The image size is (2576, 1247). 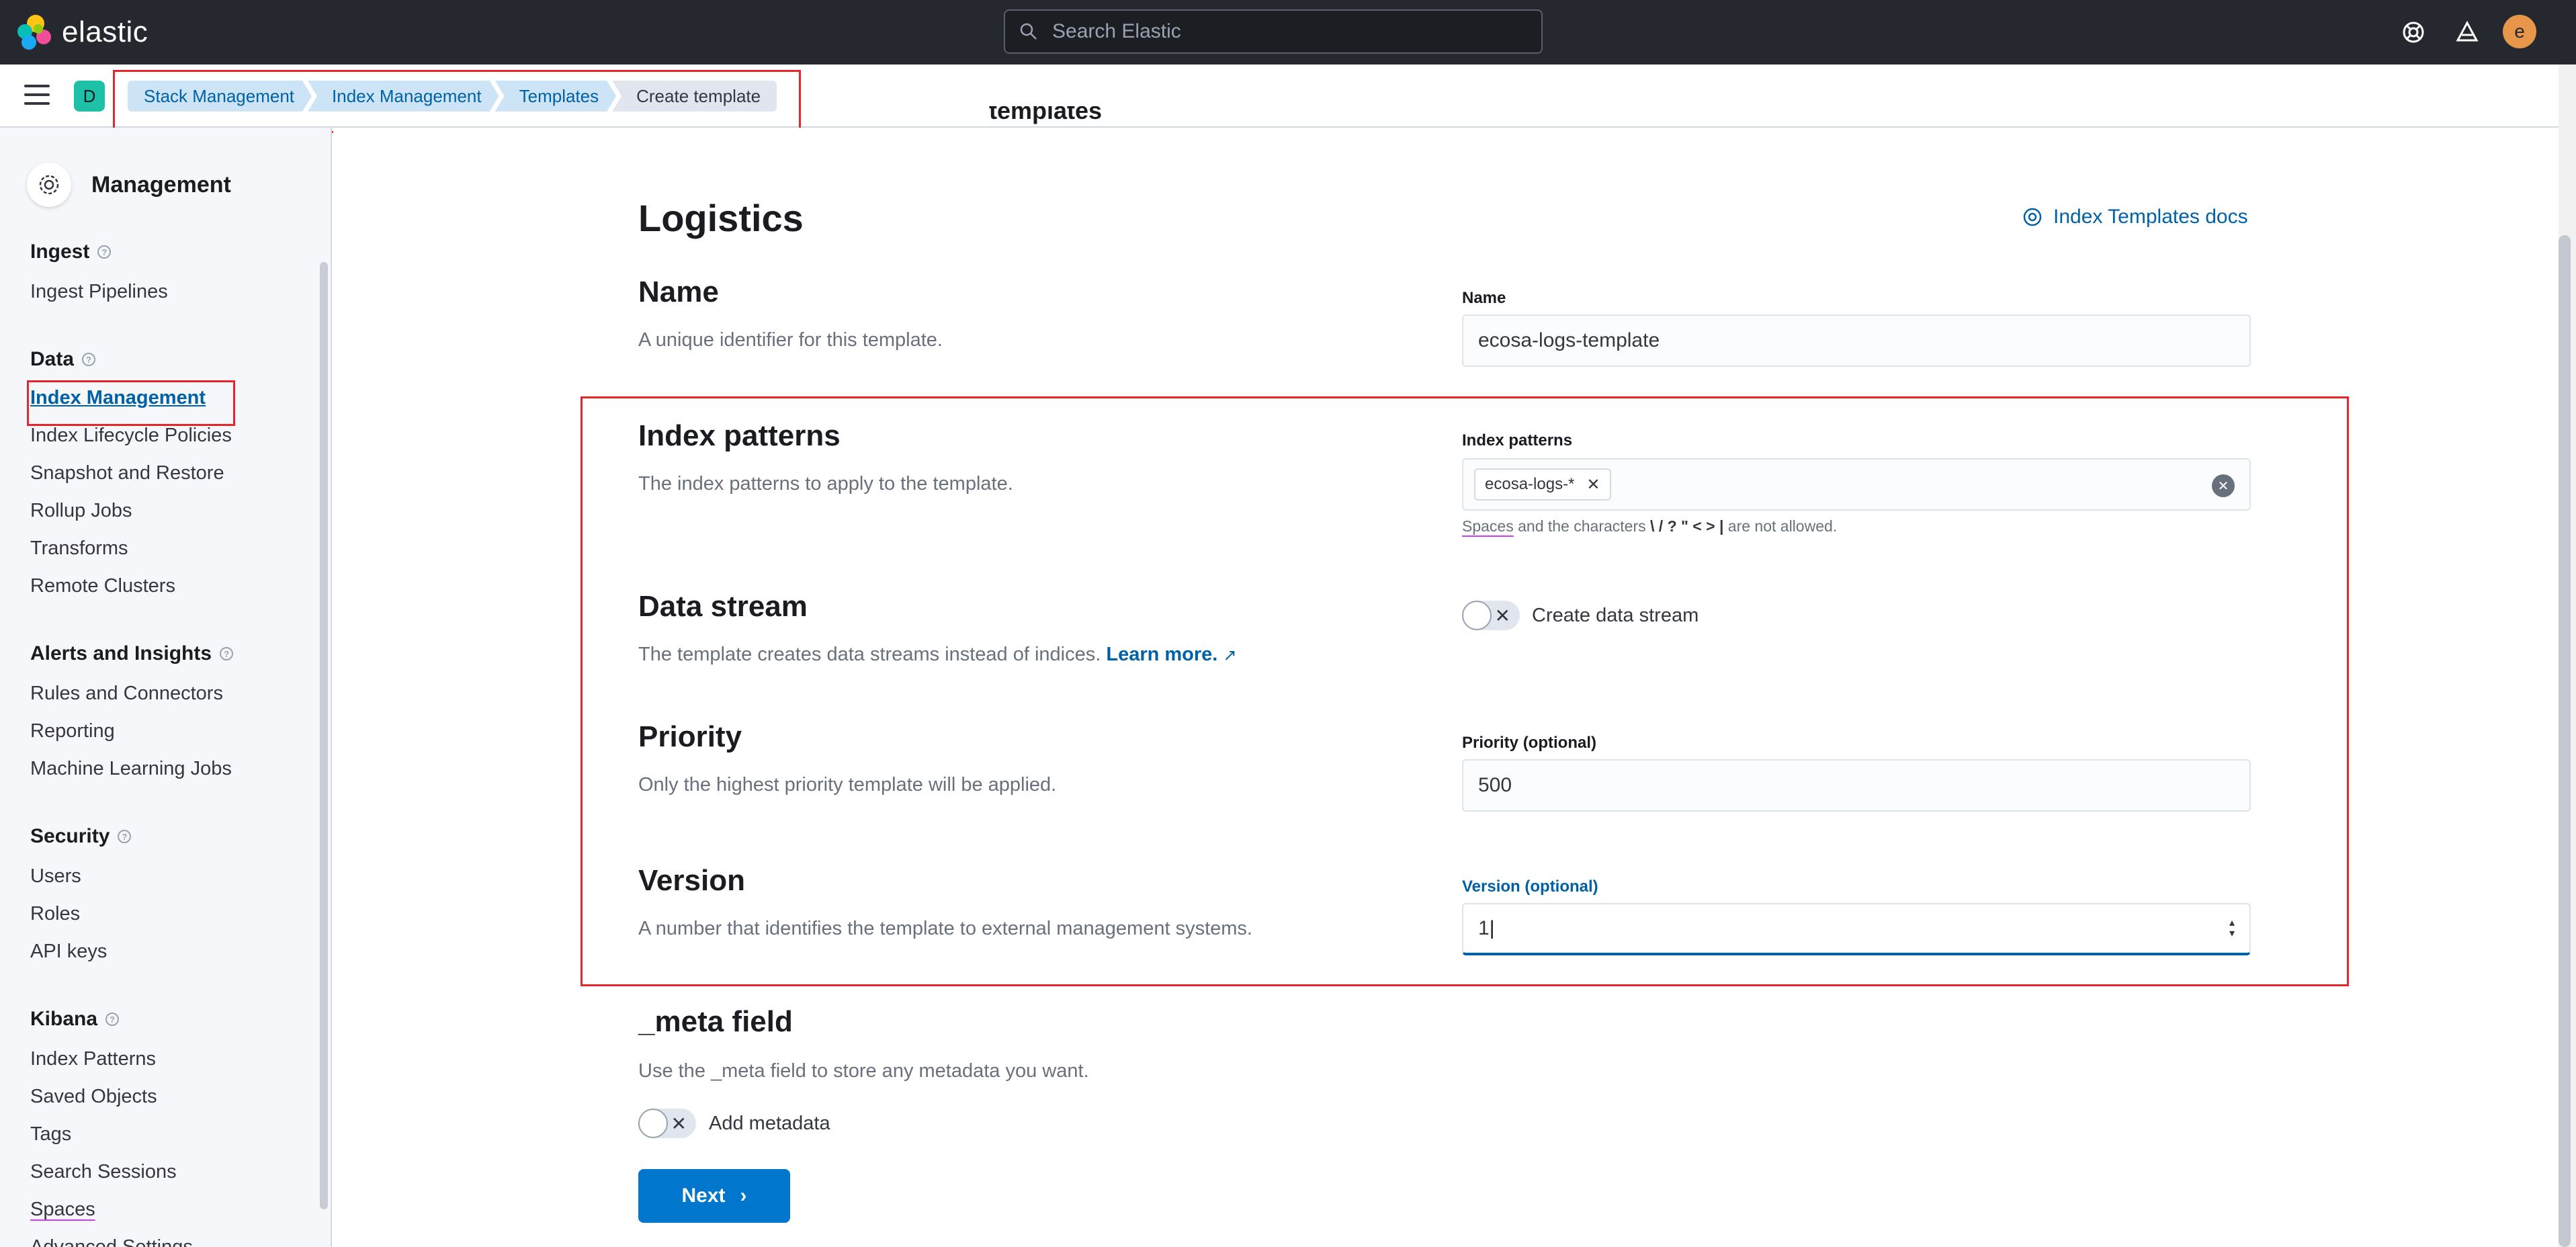 I want to click on elastic-logo: elastic, so click(x=82, y=32).